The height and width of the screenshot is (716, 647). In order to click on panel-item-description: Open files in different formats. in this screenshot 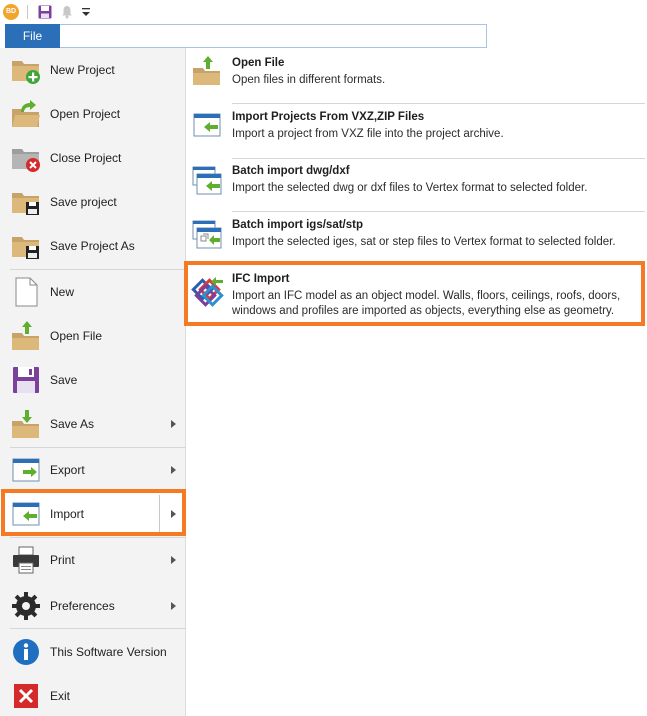, I will do `click(309, 80)`.